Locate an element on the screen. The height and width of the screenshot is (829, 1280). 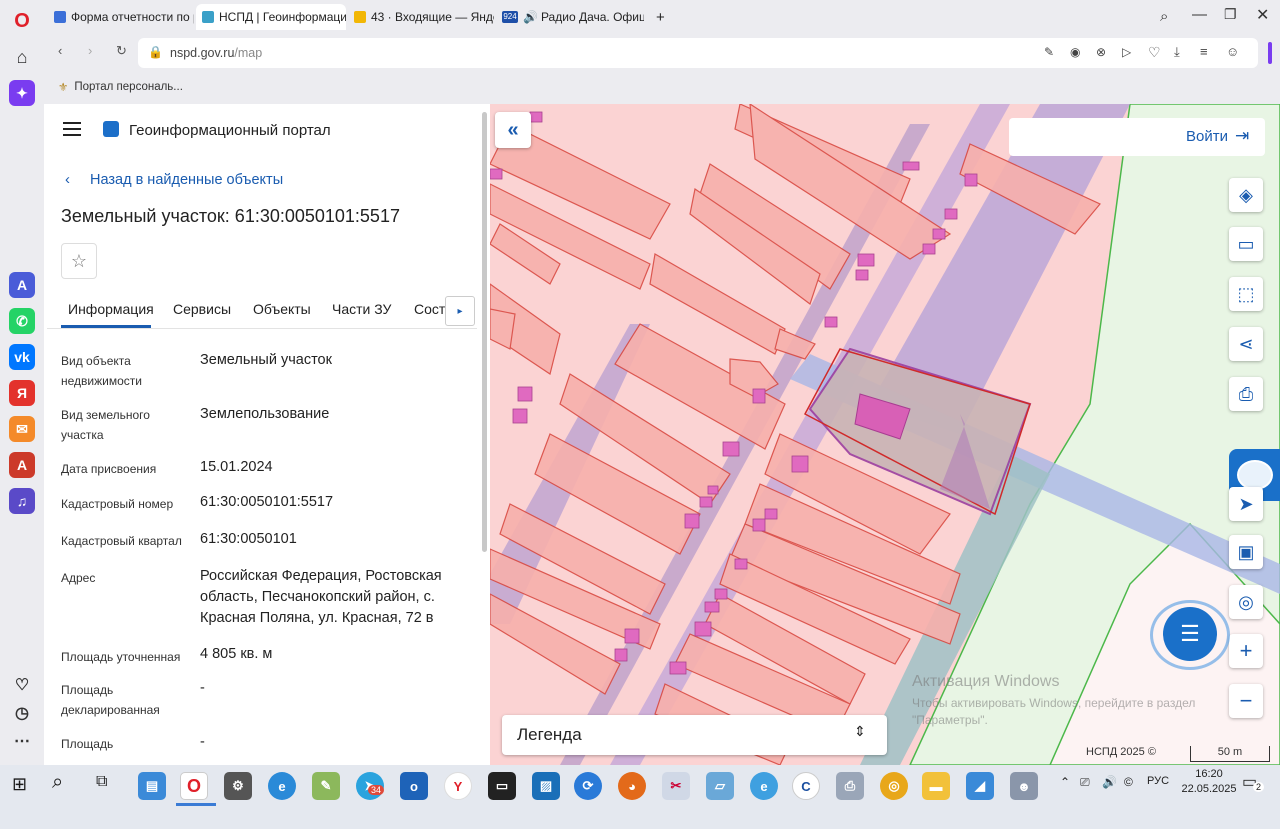
print-icon: ⎙ is located at coordinates (1246, 394).